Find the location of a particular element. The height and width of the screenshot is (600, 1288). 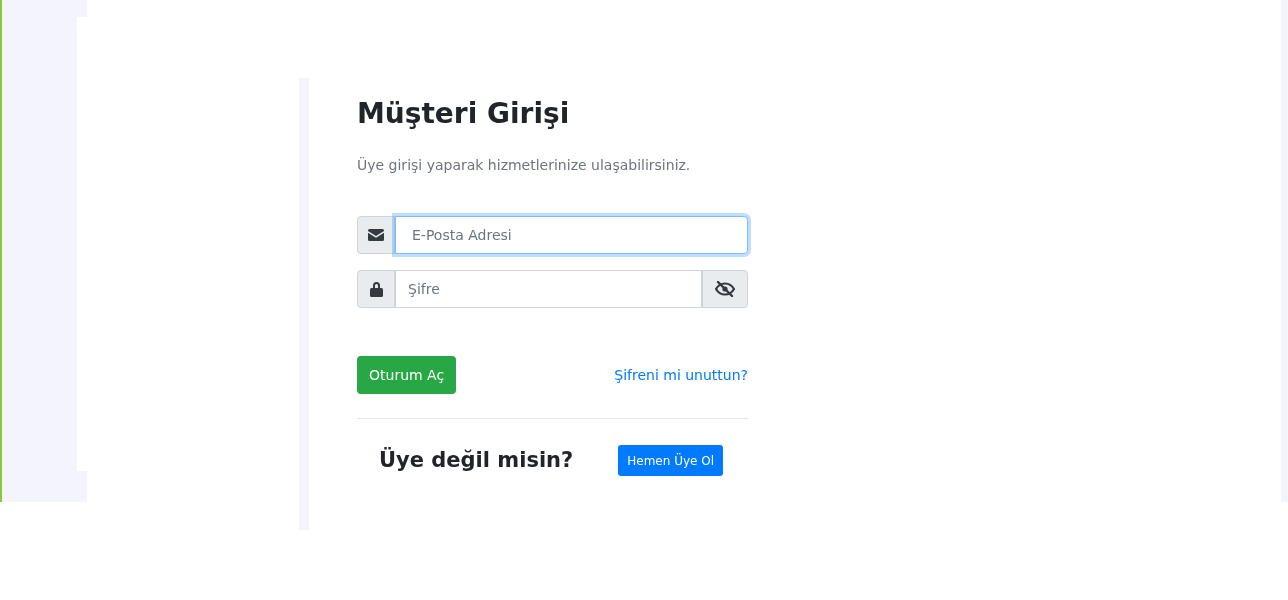

page-title: Müşteri Girişi is located at coordinates (464, 114).